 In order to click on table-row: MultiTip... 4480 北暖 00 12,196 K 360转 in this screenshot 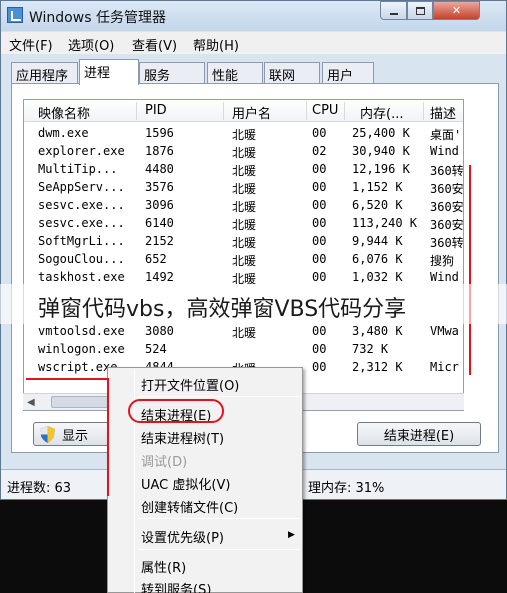, I will do `click(244, 170)`.